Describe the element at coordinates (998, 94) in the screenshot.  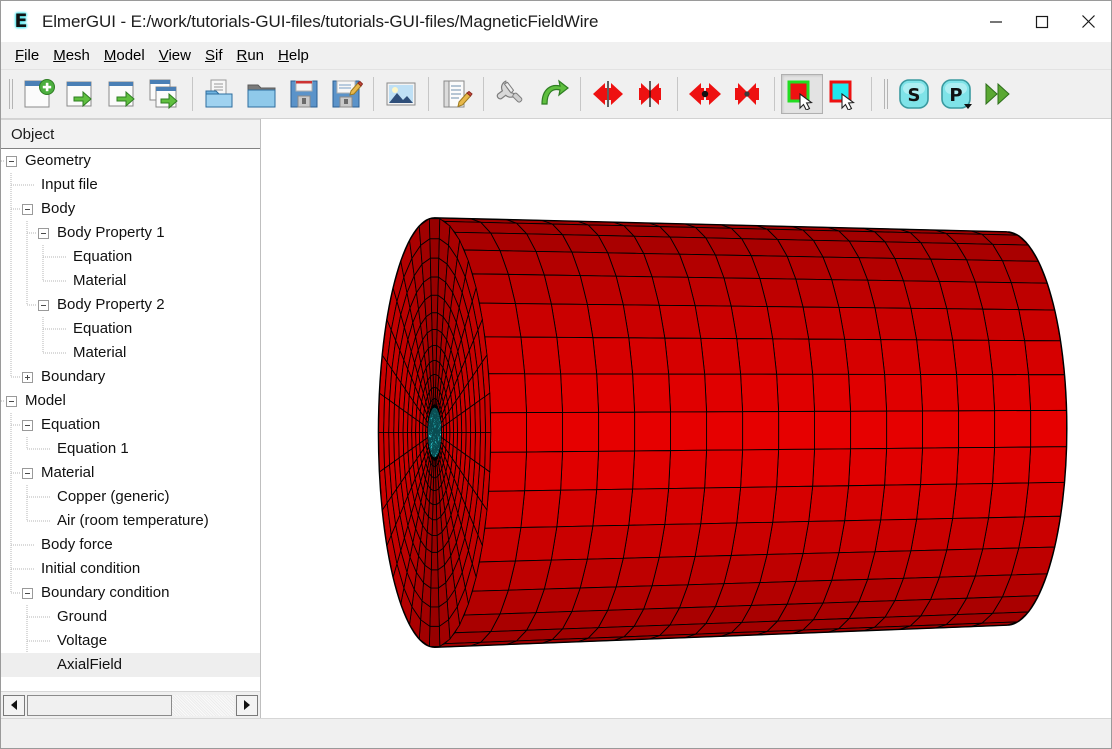
I see `run-all-icon` at that location.